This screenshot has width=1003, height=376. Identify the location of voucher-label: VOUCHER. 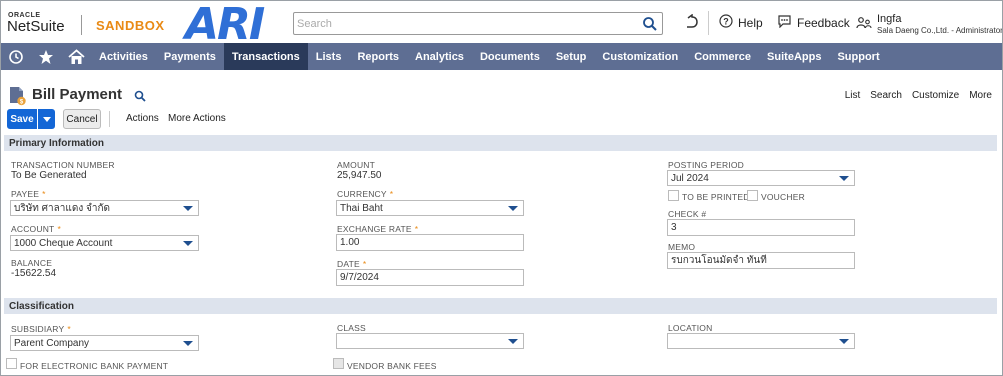
(783, 197).